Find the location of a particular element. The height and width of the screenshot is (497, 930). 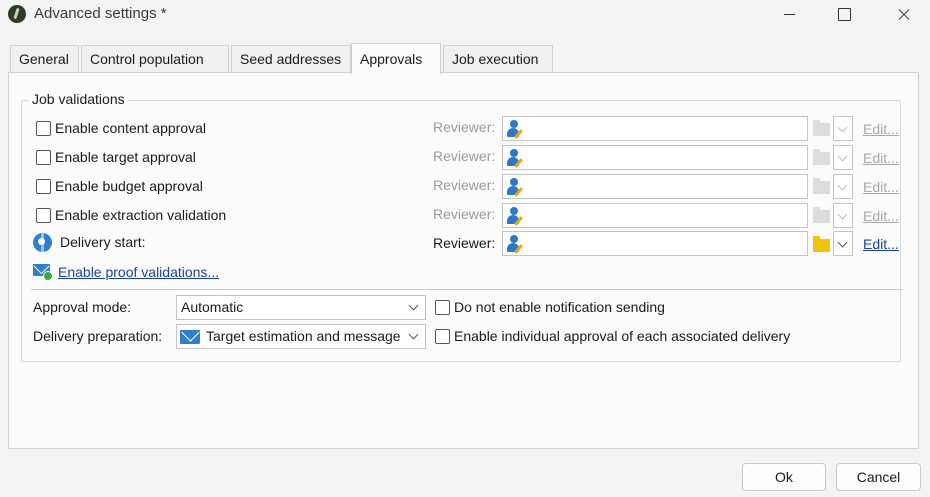

proof-mail-icon is located at coordinates (43, 272).